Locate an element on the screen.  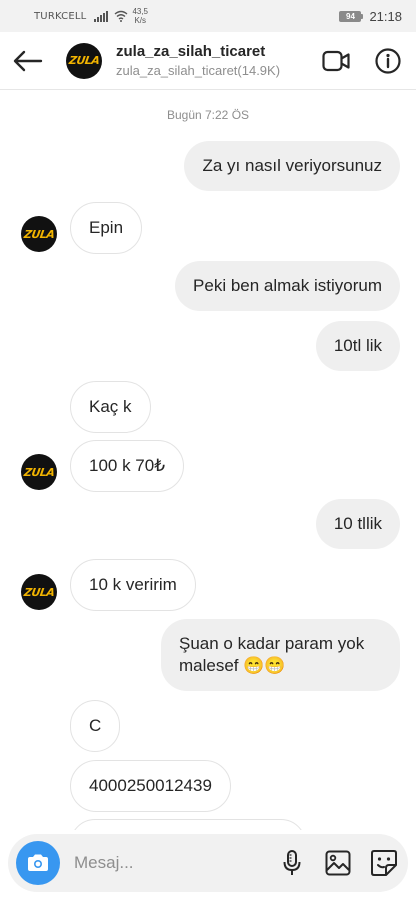
network-speed: 43,5 K/s is located at coordinates (140, 16).